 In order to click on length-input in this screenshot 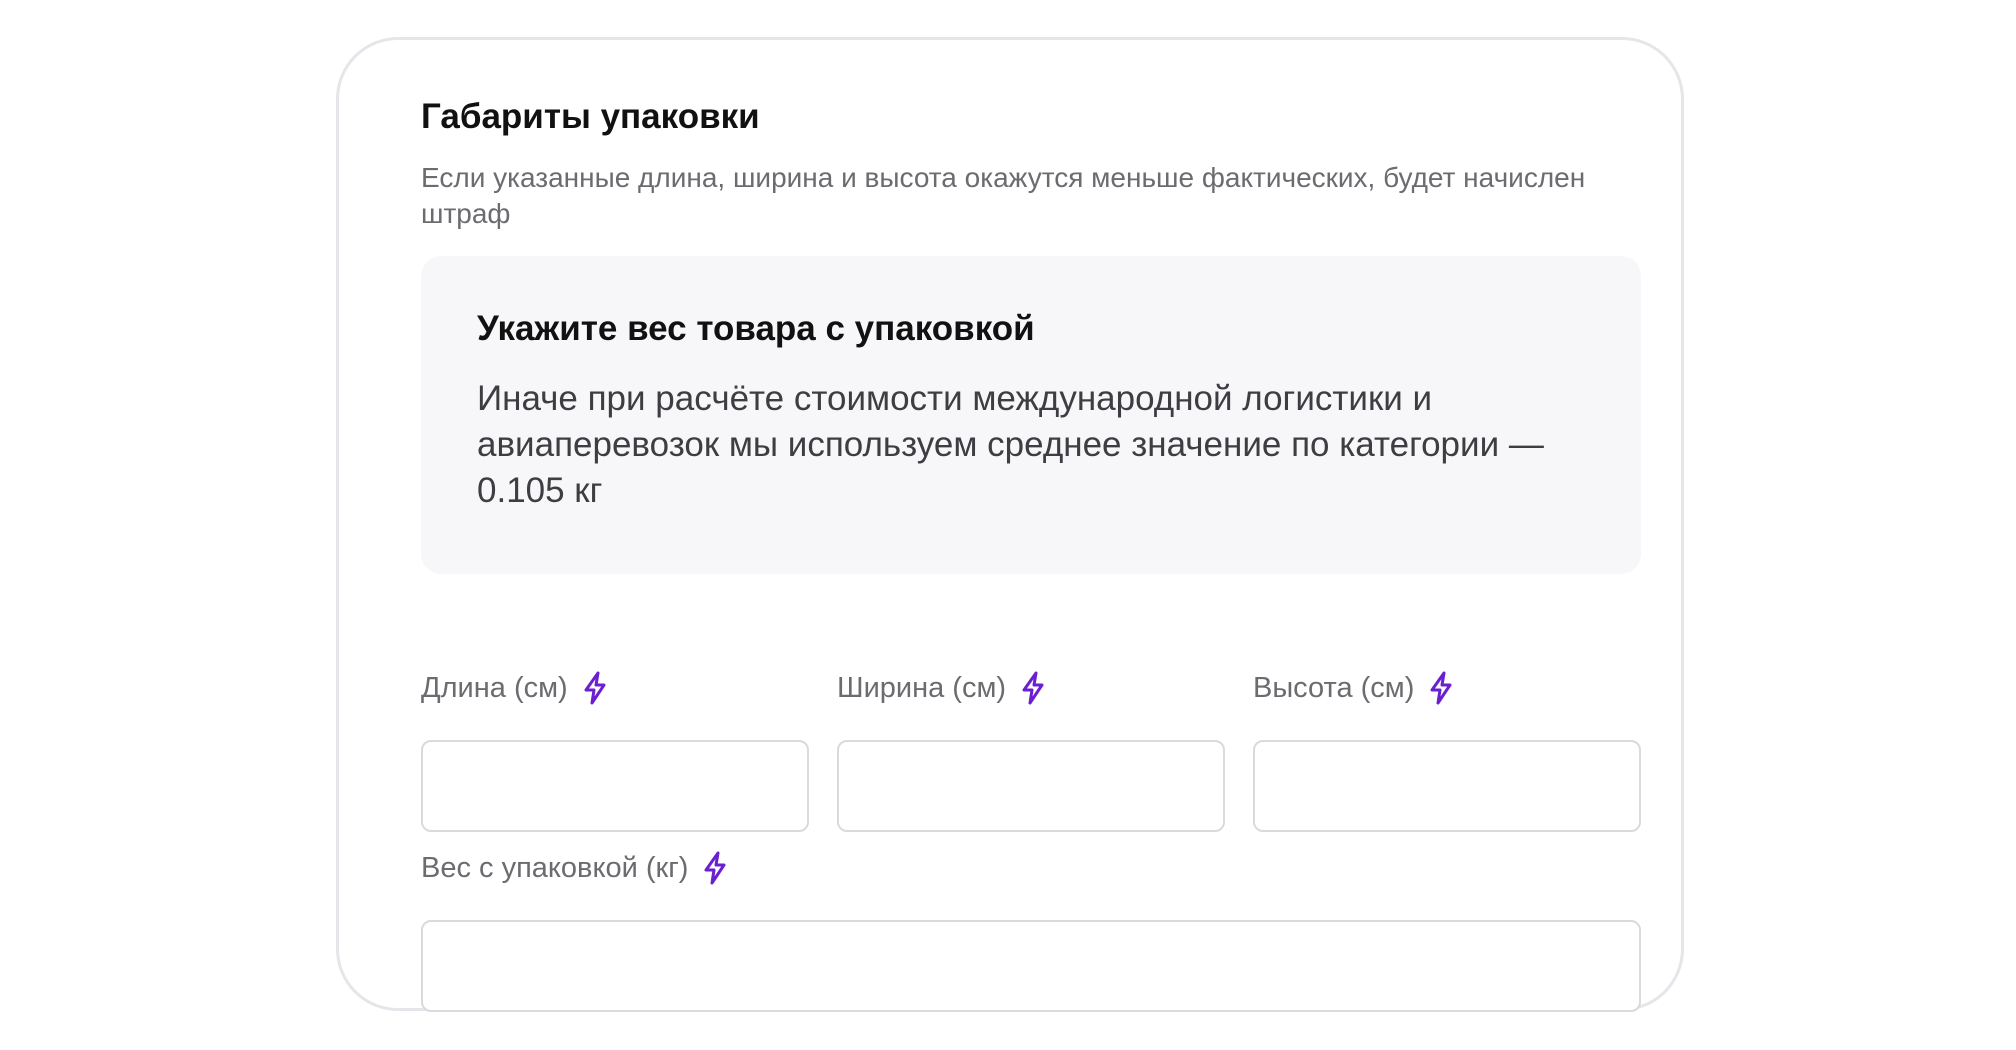, I will do `click(615, 786)`.